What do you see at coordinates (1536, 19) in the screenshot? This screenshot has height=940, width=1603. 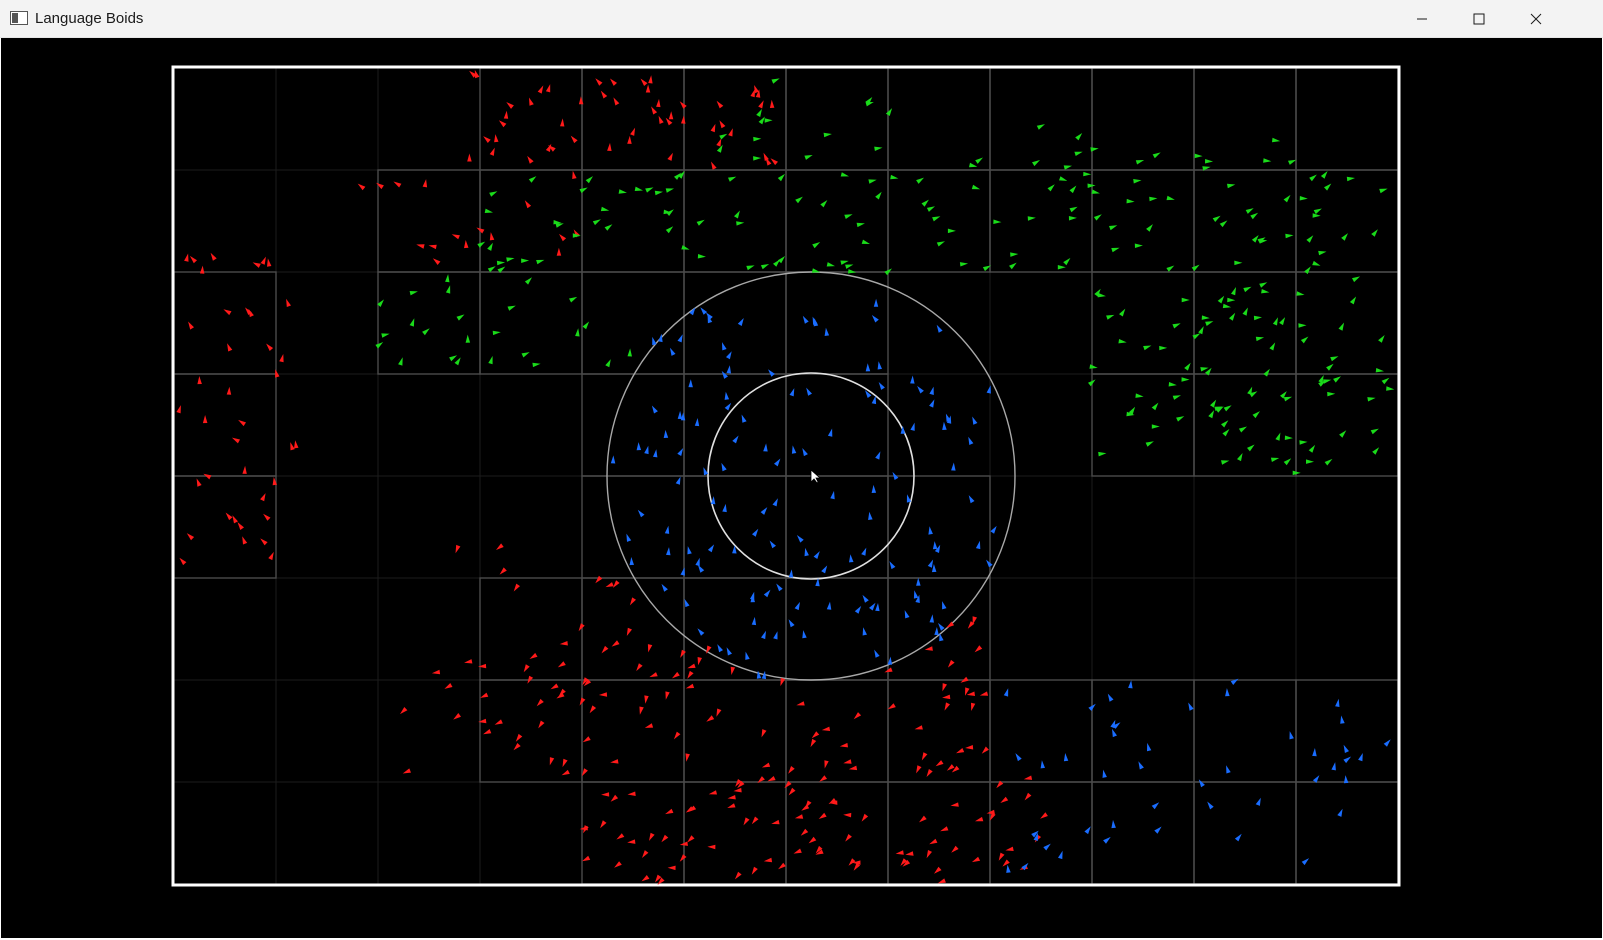 I see `close-button` at bounding box center [1536, 19].